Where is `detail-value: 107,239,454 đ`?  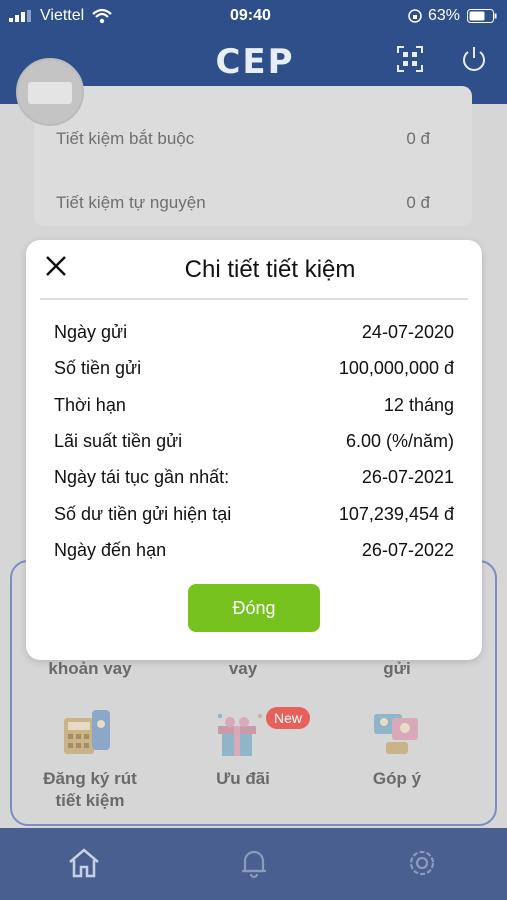
detail-value: 107,239,454 đ is located at coordinates (396, 514).